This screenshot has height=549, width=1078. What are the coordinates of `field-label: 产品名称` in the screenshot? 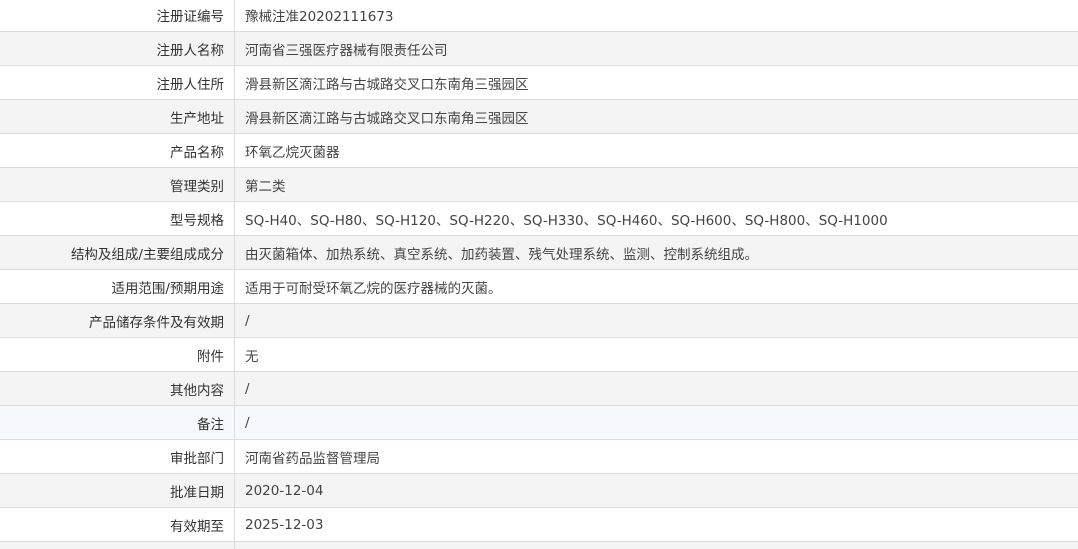 It's located at (117, 150).